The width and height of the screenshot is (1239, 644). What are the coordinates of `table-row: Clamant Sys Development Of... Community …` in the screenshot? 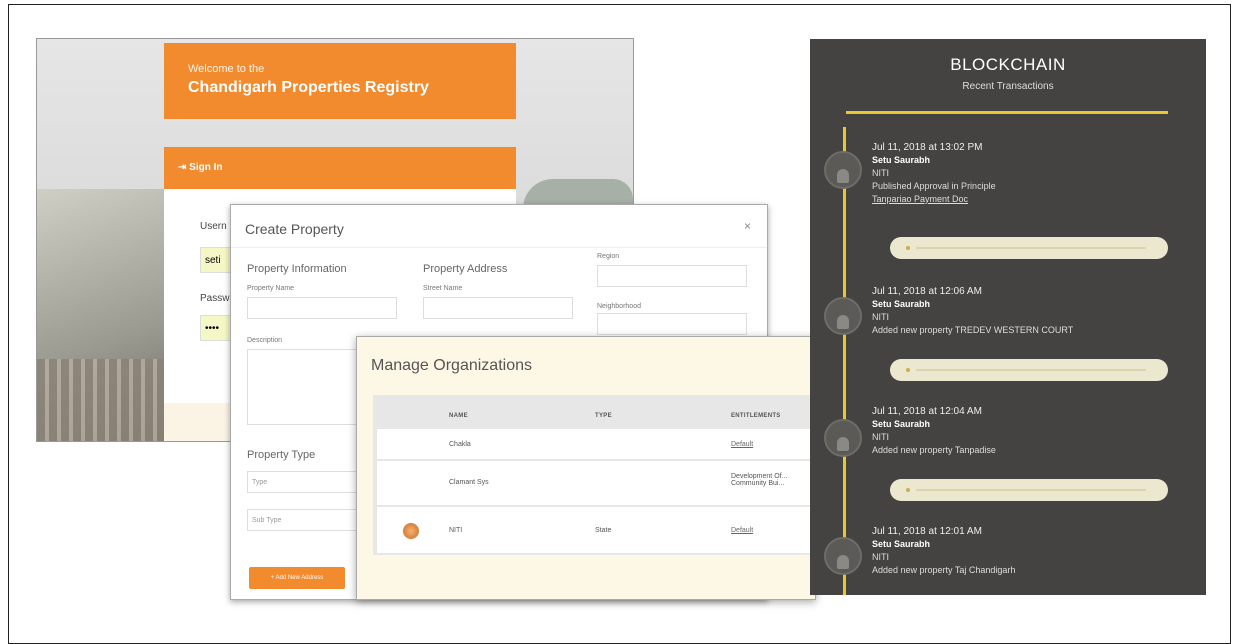 It's located at (596, 483).